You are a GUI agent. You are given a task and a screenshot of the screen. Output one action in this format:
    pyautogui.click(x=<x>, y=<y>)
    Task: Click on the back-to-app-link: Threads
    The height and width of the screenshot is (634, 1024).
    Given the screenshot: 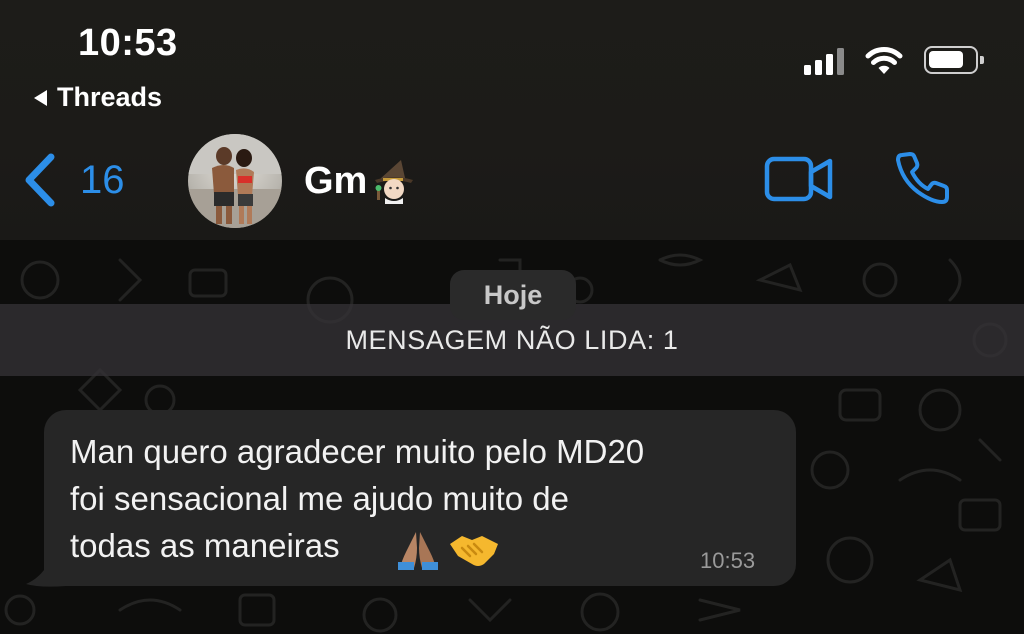 What is the action you would take?
    pyautogui.click(x=98, y=97)
    